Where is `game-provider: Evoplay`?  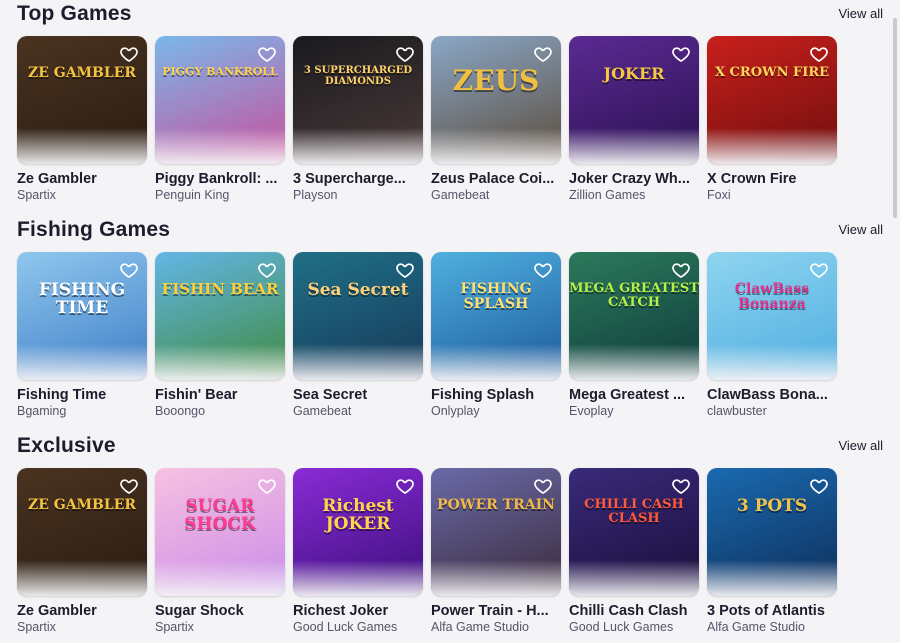
game-provider: Evoplay is located at coordinates (591, 411).